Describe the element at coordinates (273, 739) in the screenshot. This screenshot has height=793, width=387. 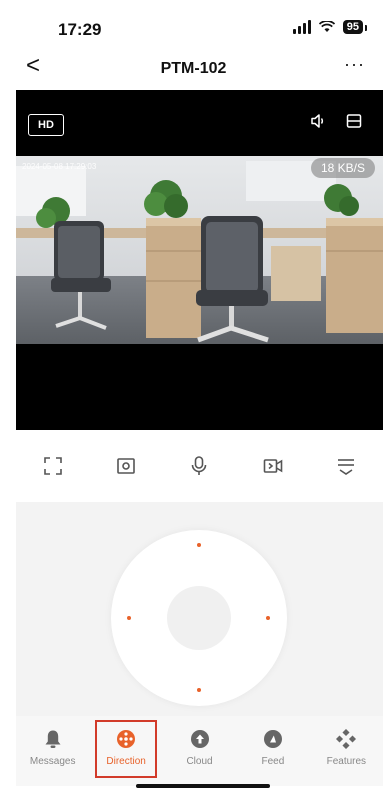
I see `feed-icon` at that location.